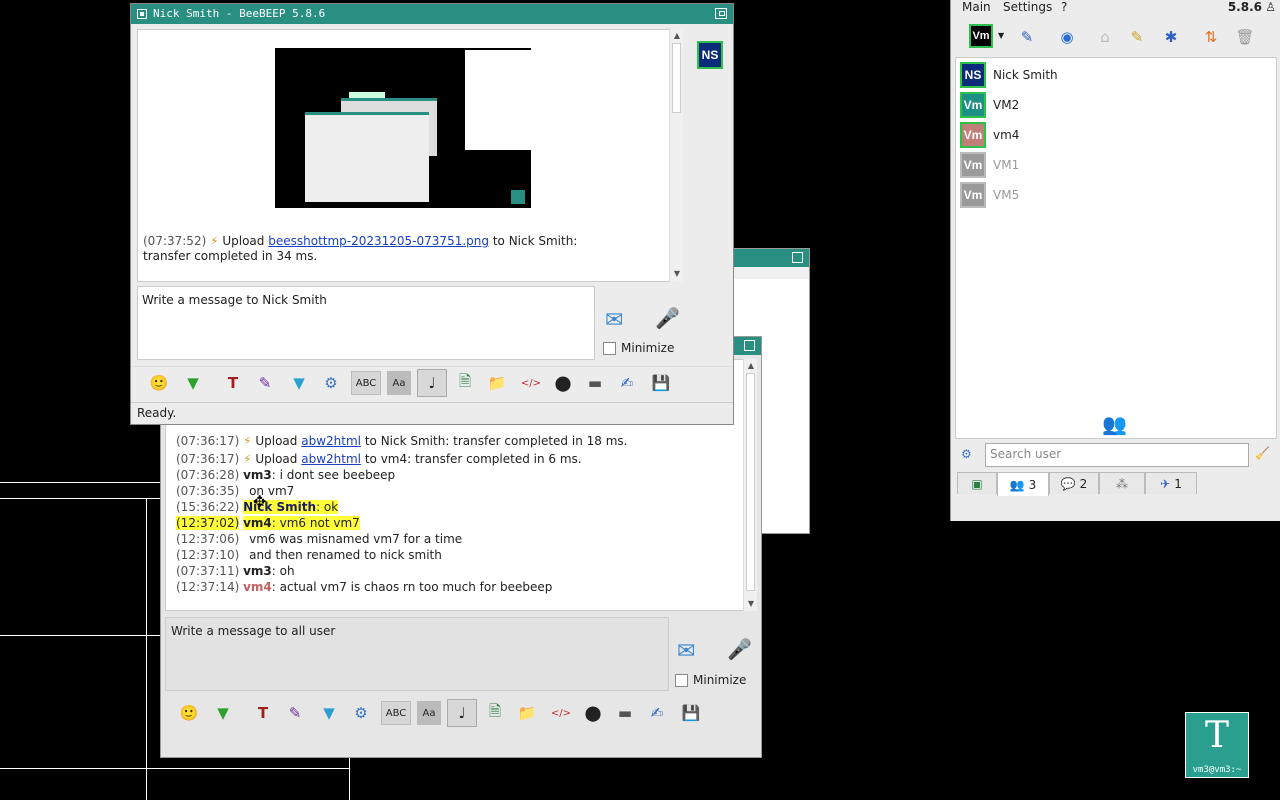 The image size is (1280, 800). I want to click on screenshot-thumbnail, so click(403, 128).